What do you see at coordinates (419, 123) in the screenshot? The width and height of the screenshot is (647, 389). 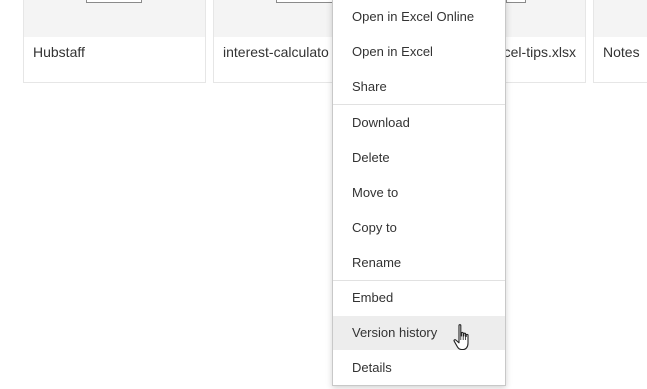 I see `menu-item-download: Download` at bounding box center [419, 123].